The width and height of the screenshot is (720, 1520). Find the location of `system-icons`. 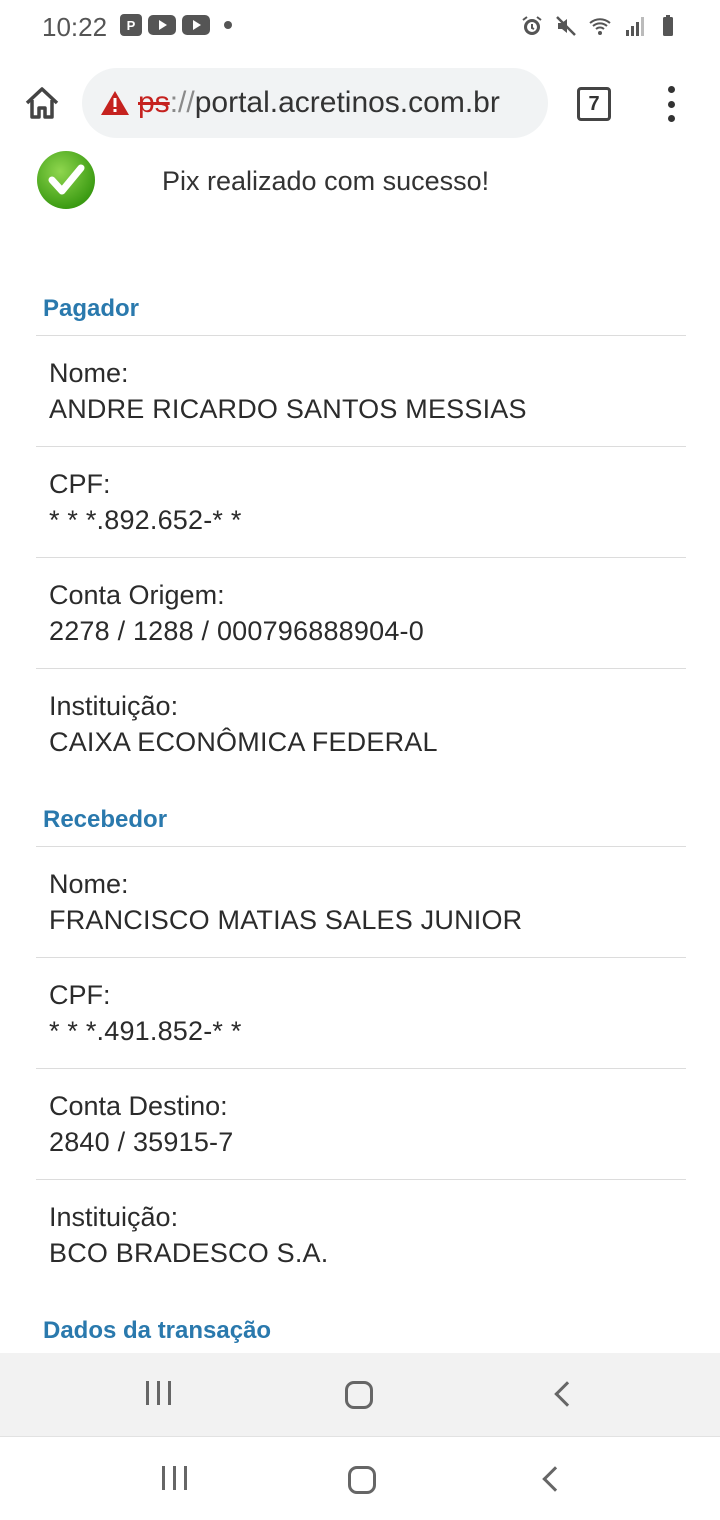

system-icons is located at coordinates (600, 26).